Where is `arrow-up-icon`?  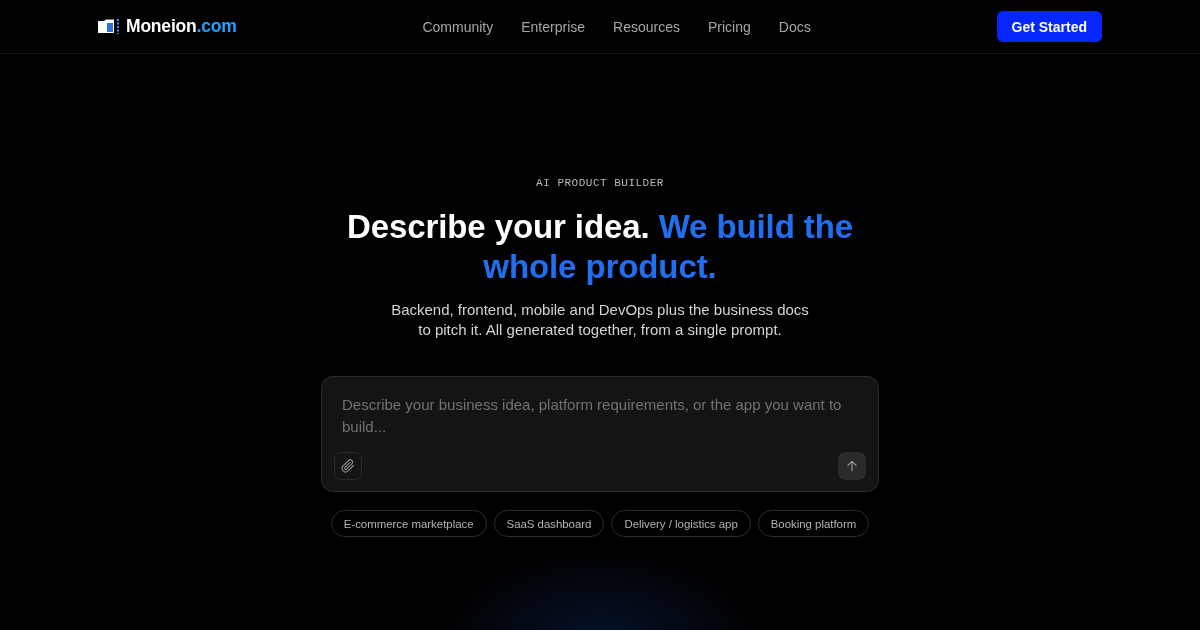 arrow-up-icon is located at coordinates (852, 466).